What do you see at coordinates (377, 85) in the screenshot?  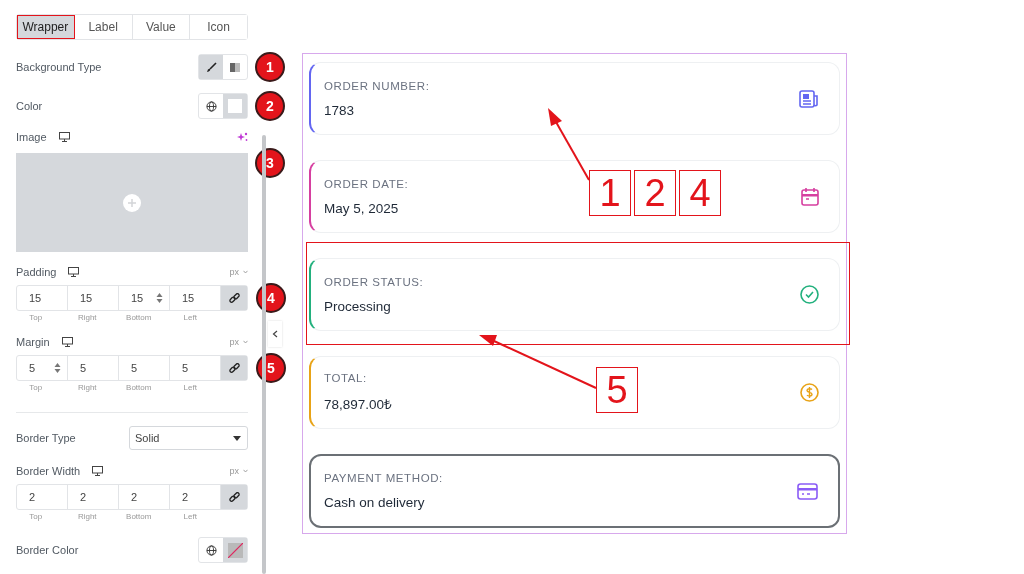 I see `card-label: ORDER NUMBER:` at bounding box center [377, 85].